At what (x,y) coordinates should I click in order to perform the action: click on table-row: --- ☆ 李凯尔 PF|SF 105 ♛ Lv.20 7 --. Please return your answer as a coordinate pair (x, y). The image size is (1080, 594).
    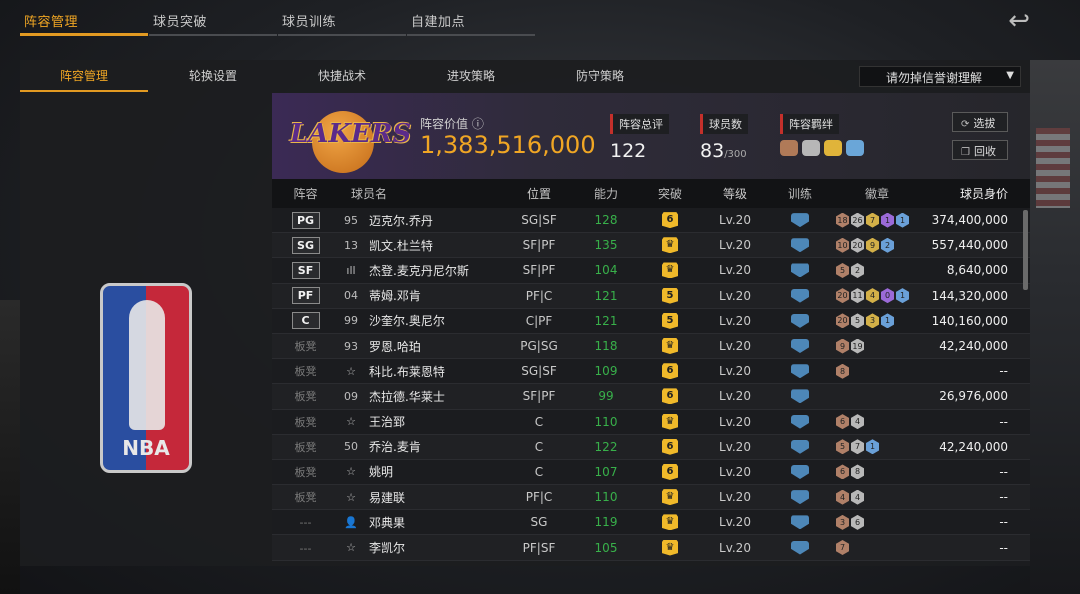
    Looking at the image, I should click on (651, 548).